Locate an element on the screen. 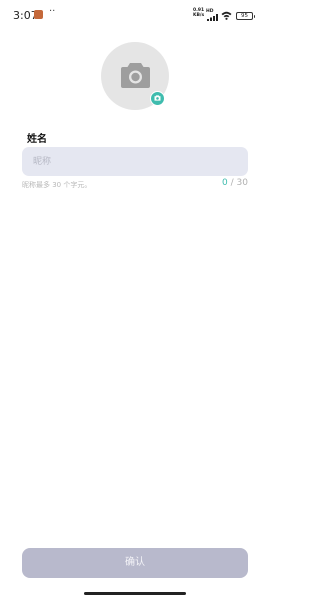 The width and height of the screenshot is (320, 600). home-indicator is located at coordinates (135, 593).